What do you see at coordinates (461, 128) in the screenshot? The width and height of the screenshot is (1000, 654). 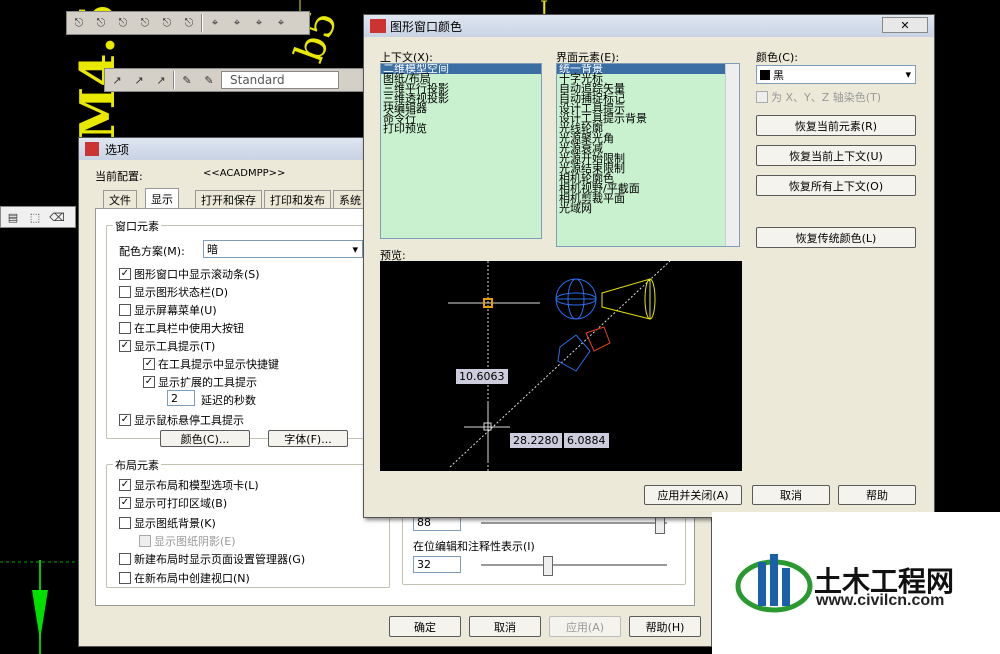 I see `list-item: 打印预览` at bounding box center [461, 128].